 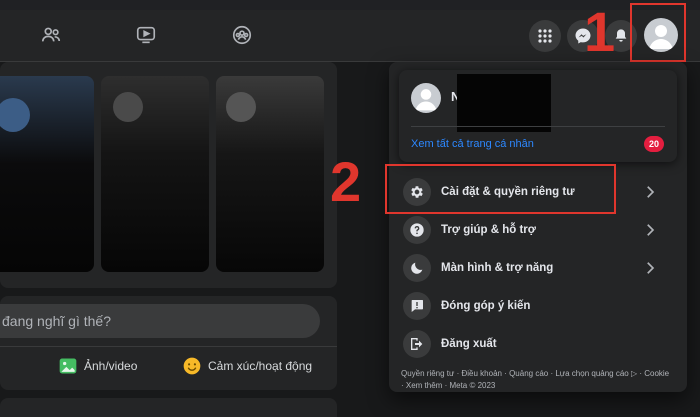 I want to click on settings-highlight-box, so click(x=500, y=189).